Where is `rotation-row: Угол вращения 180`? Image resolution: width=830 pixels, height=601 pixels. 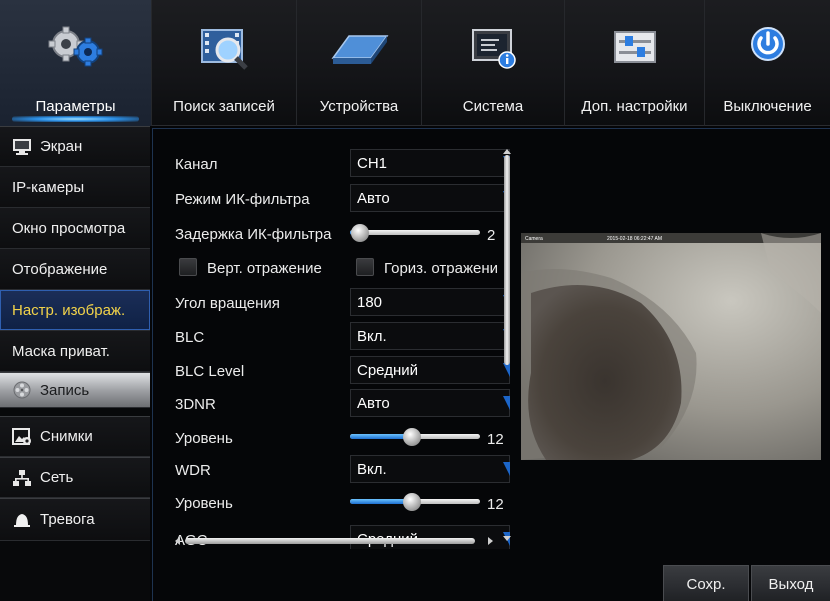 rotation-row: Угол вращения 180 is located at coordinates (344, 303).